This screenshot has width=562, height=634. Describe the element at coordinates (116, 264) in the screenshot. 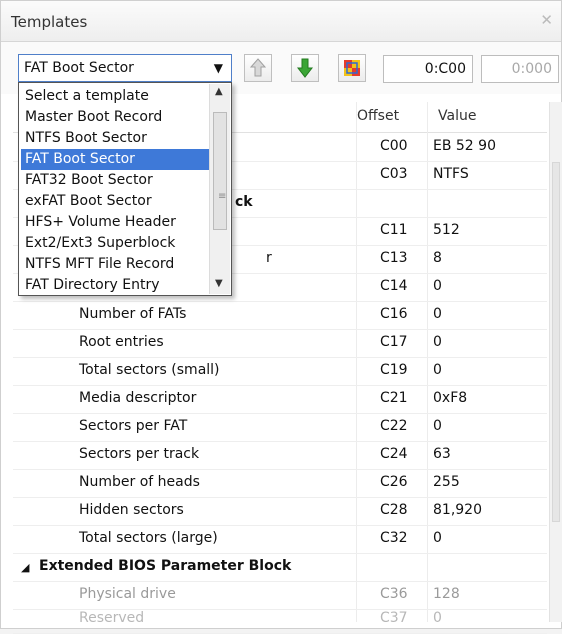

I see `dropdown-item: NTFS MFT File Record` at that location.